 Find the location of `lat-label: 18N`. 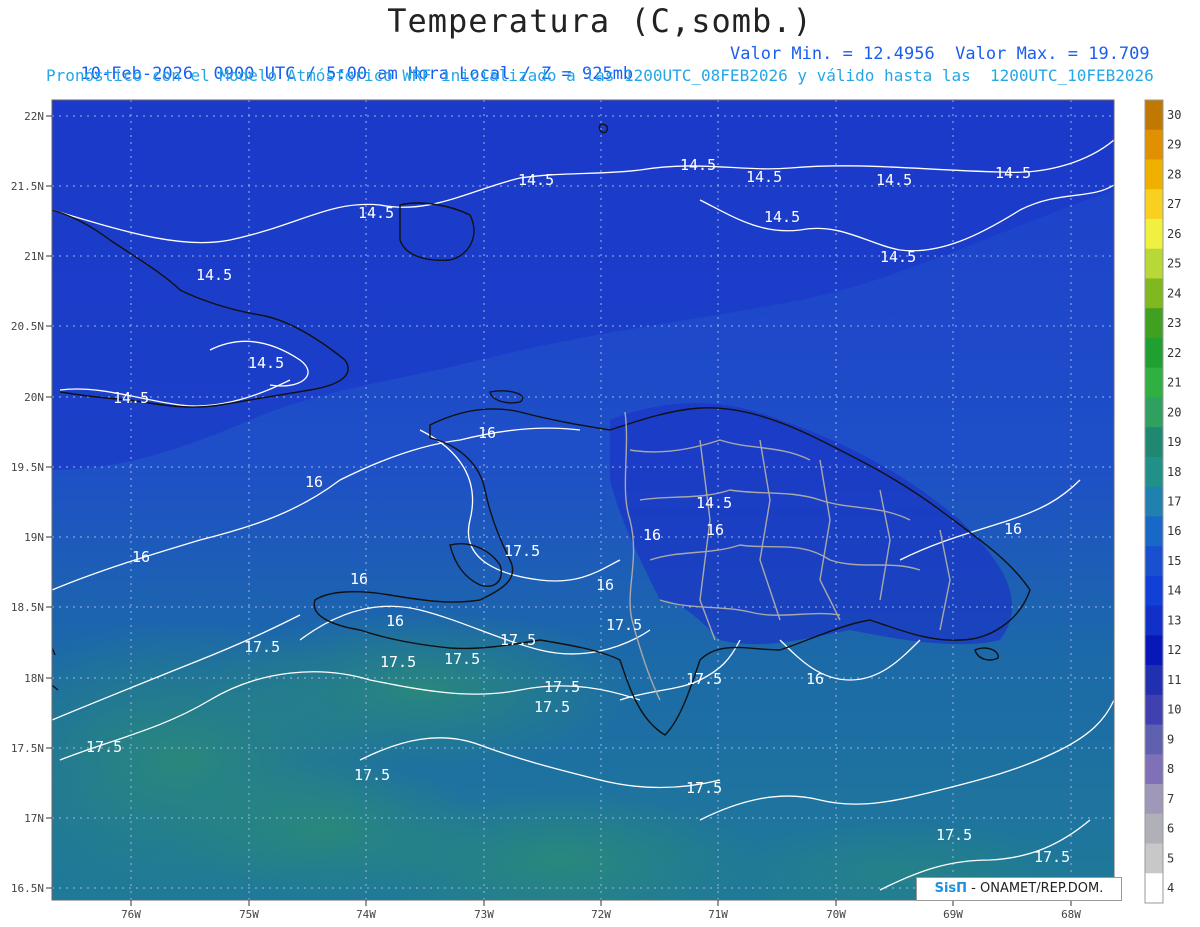

lat-label: 18N is located at coordinates (34, 678).